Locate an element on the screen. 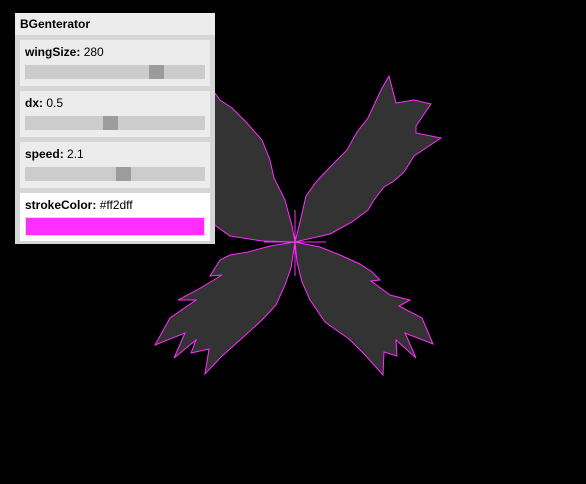 The image size is (586, 484). wingsize-label: wingSize is located at coordinates (51, 52).